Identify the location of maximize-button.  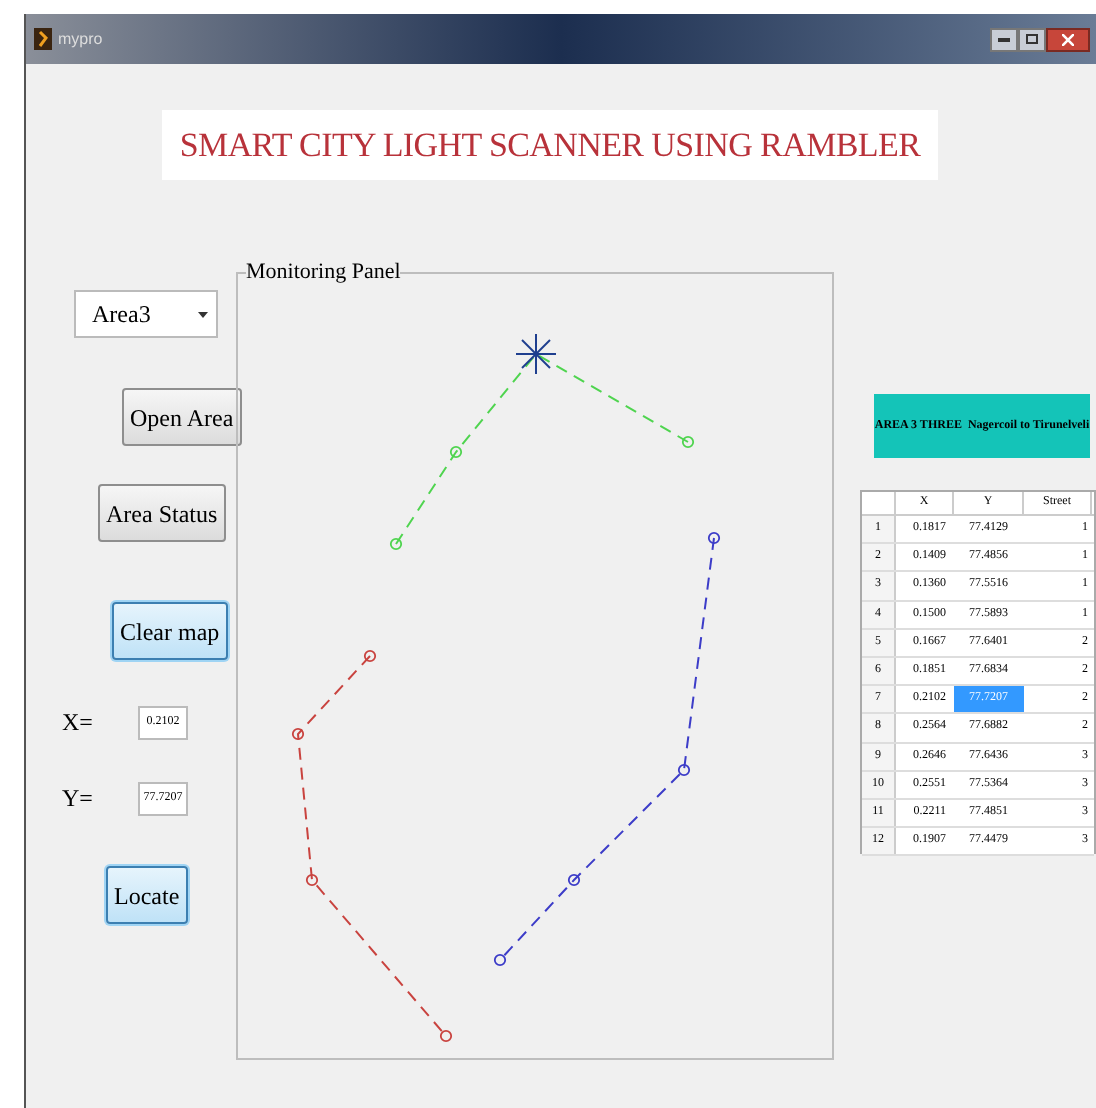
(1032, 39).